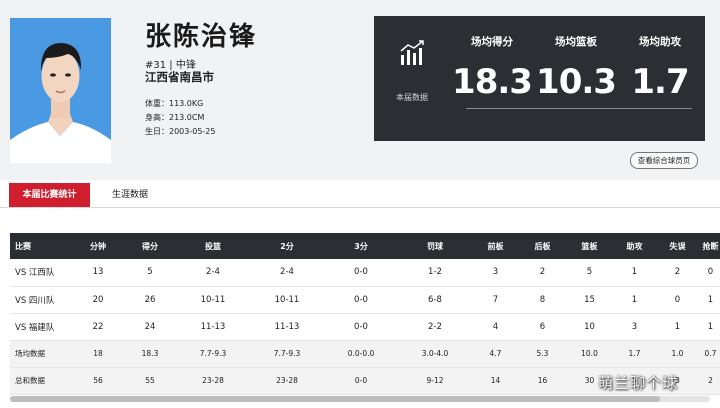 Image resolution: width=720 pixels, height=408 pixels. I want to click on stat-points-value: 18.3, so click(492, 82).